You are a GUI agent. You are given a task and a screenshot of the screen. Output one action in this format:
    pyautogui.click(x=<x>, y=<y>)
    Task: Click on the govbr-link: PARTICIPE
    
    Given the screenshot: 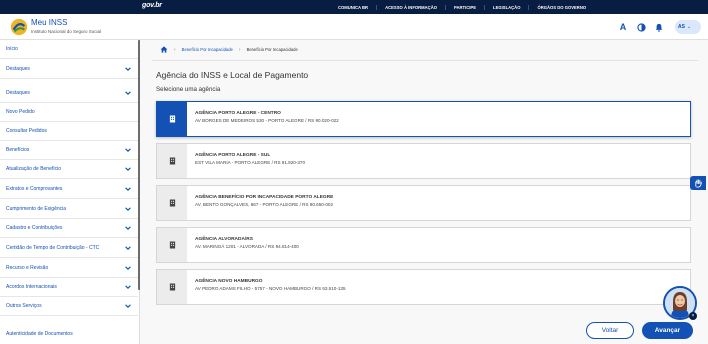 What is the action you would take?
    pyautogui.click(x=464, y=7)
    